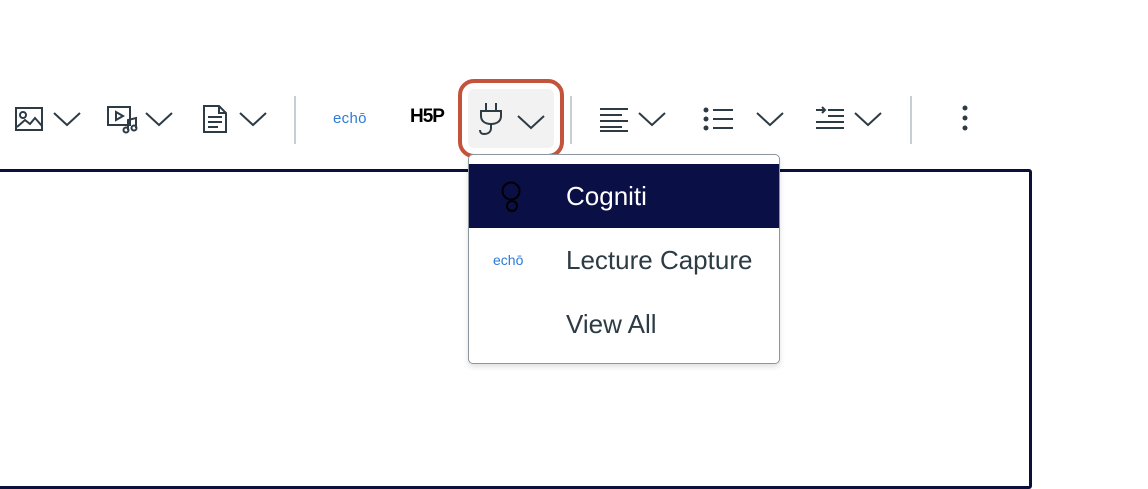  What do you see at coordinates (427, 117) in the screenshot?
I see `h5p-button: H5P` at bounding box center [427, 117].